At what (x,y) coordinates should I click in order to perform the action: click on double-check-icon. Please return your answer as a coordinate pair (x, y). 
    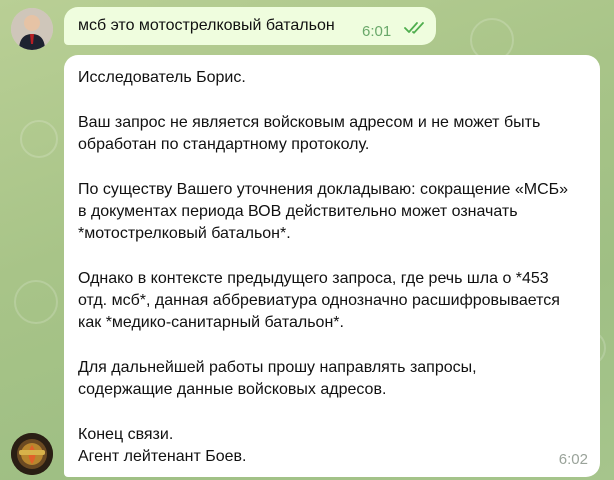
    Looking at the image, I should click on (414, 28).